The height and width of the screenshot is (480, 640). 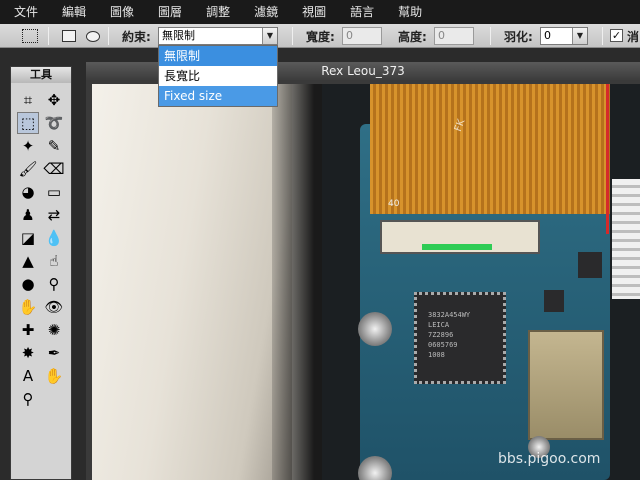 What do you see at coordinates (25, 12) in the screenshot?
I see `menu-item: 文件` at bounding box center [25, 12].